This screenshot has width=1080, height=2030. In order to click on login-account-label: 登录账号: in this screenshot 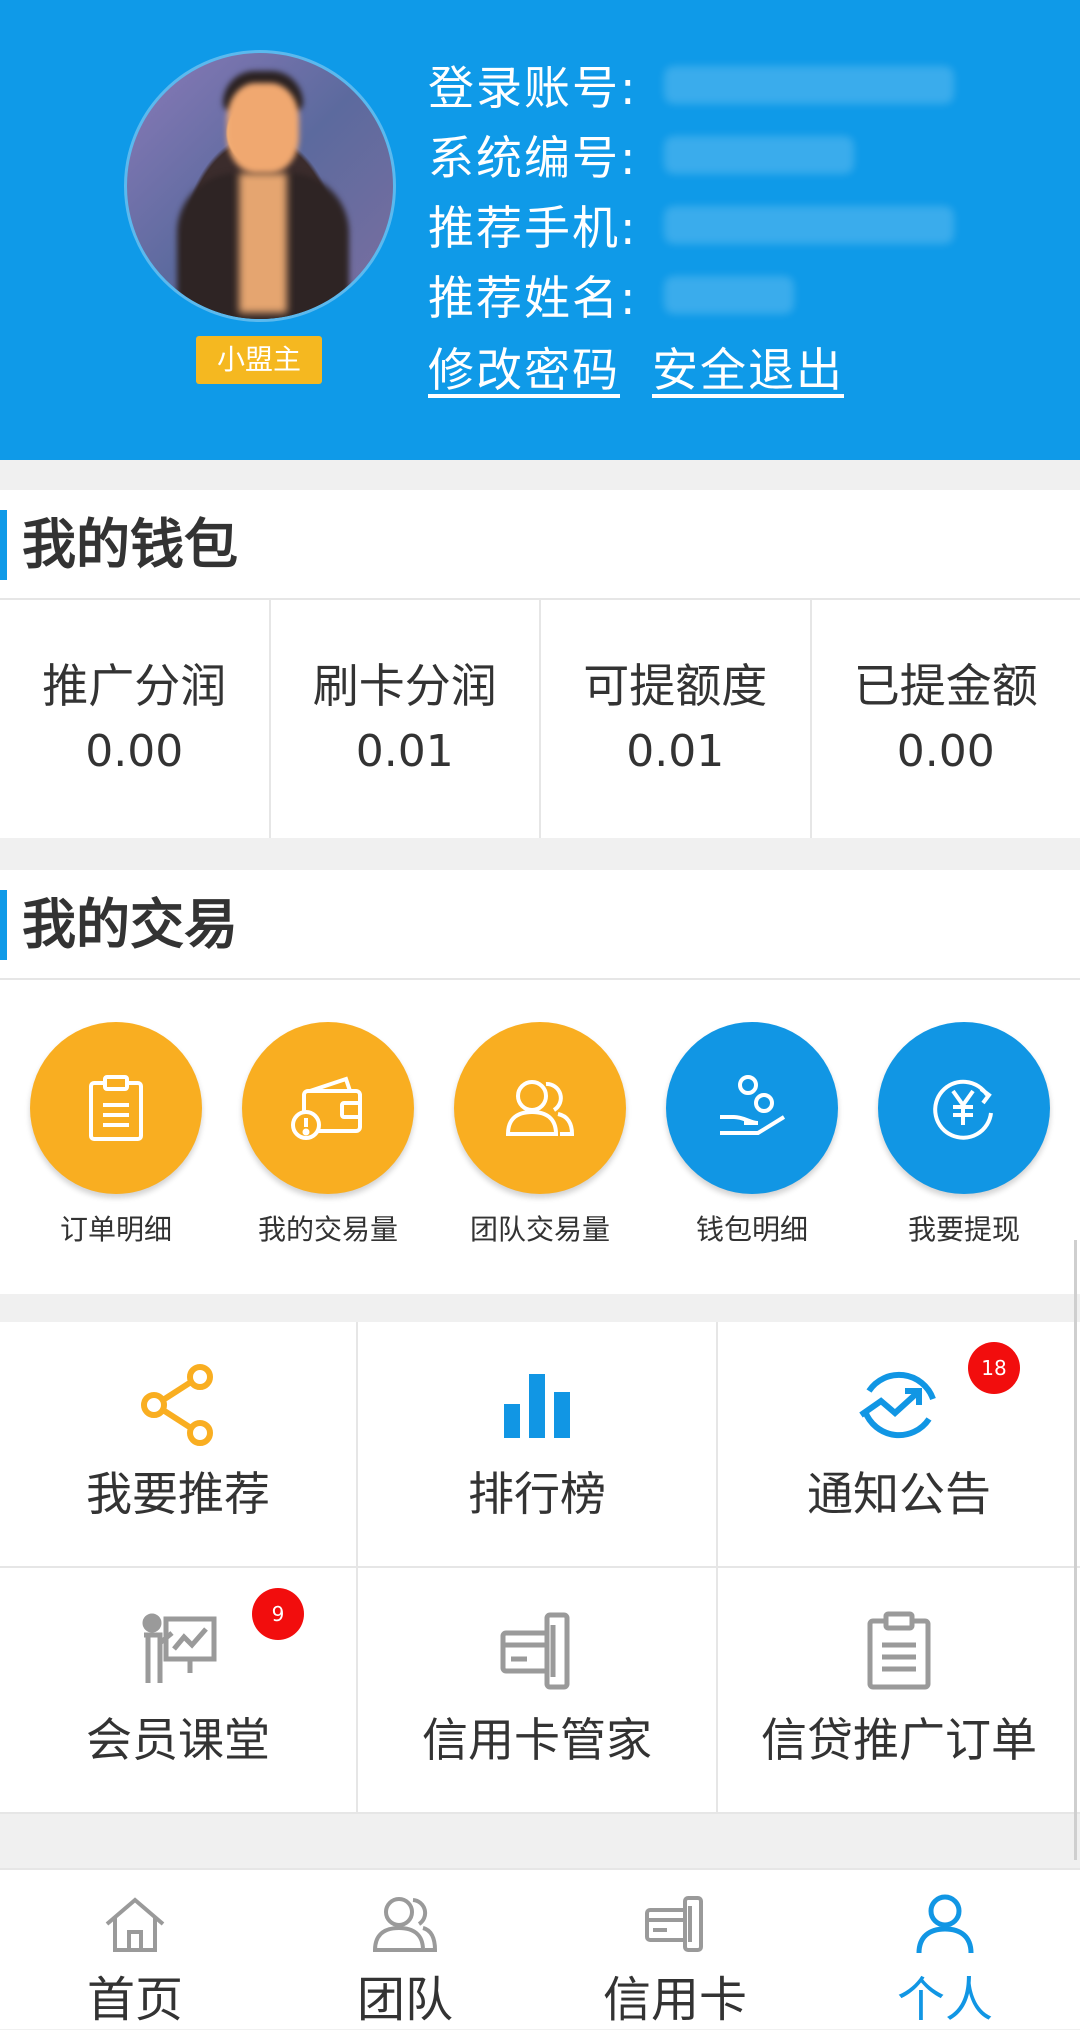, I will do `click(533, 85)`.